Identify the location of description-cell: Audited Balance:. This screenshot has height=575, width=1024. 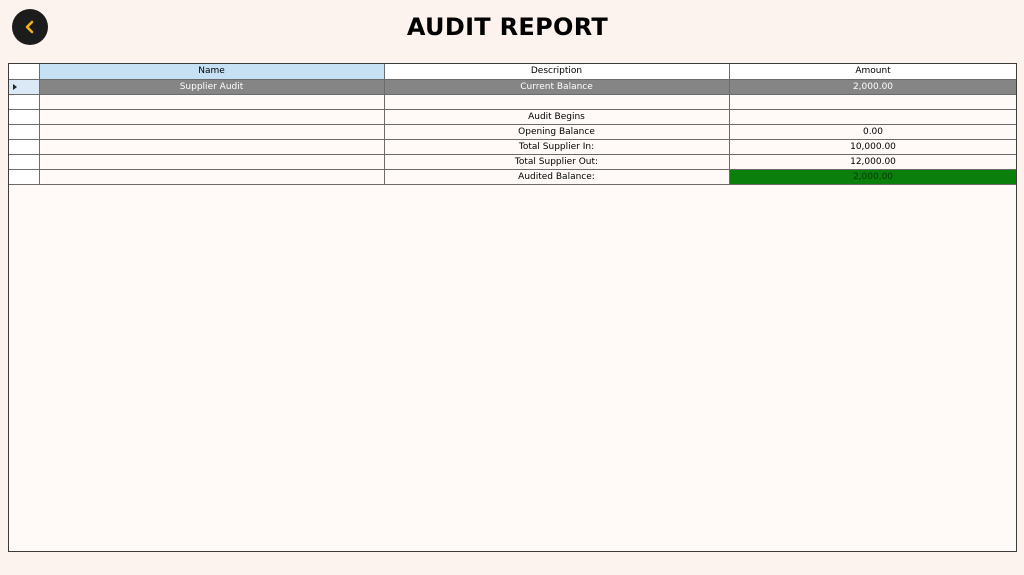
(557, 177).